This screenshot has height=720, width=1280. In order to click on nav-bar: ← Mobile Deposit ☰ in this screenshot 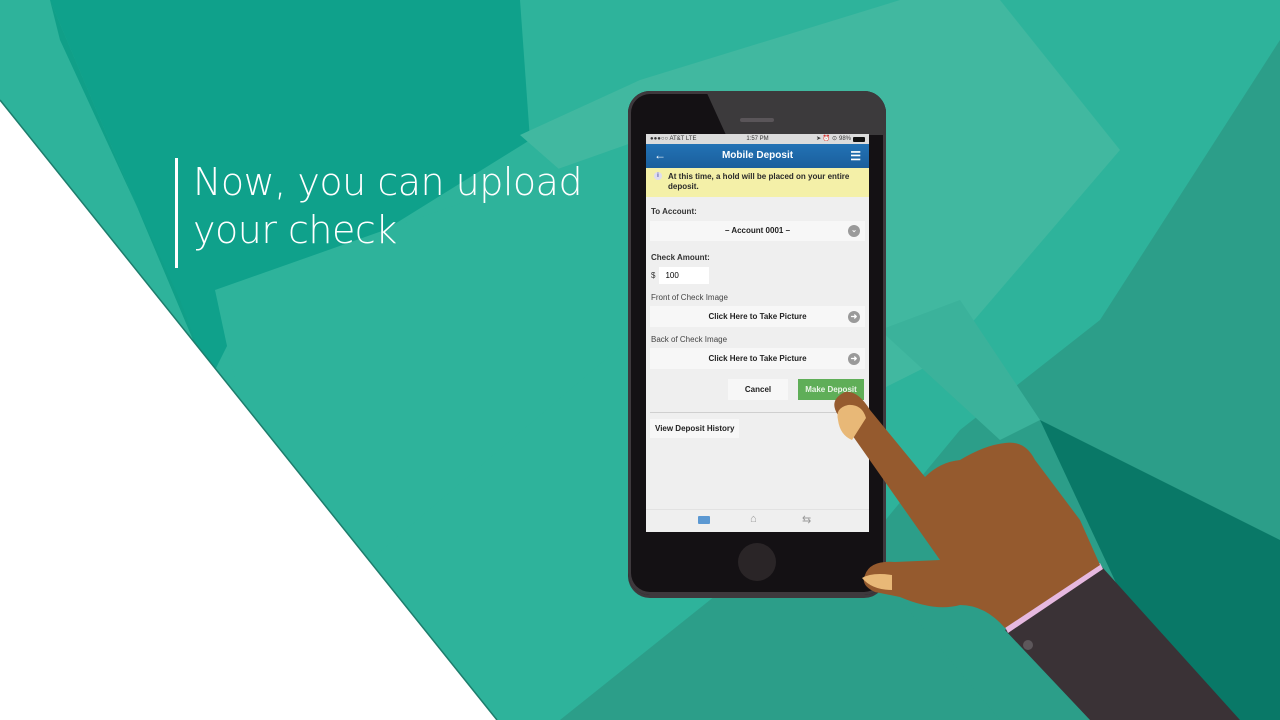, I will do `click(757, 156)`.